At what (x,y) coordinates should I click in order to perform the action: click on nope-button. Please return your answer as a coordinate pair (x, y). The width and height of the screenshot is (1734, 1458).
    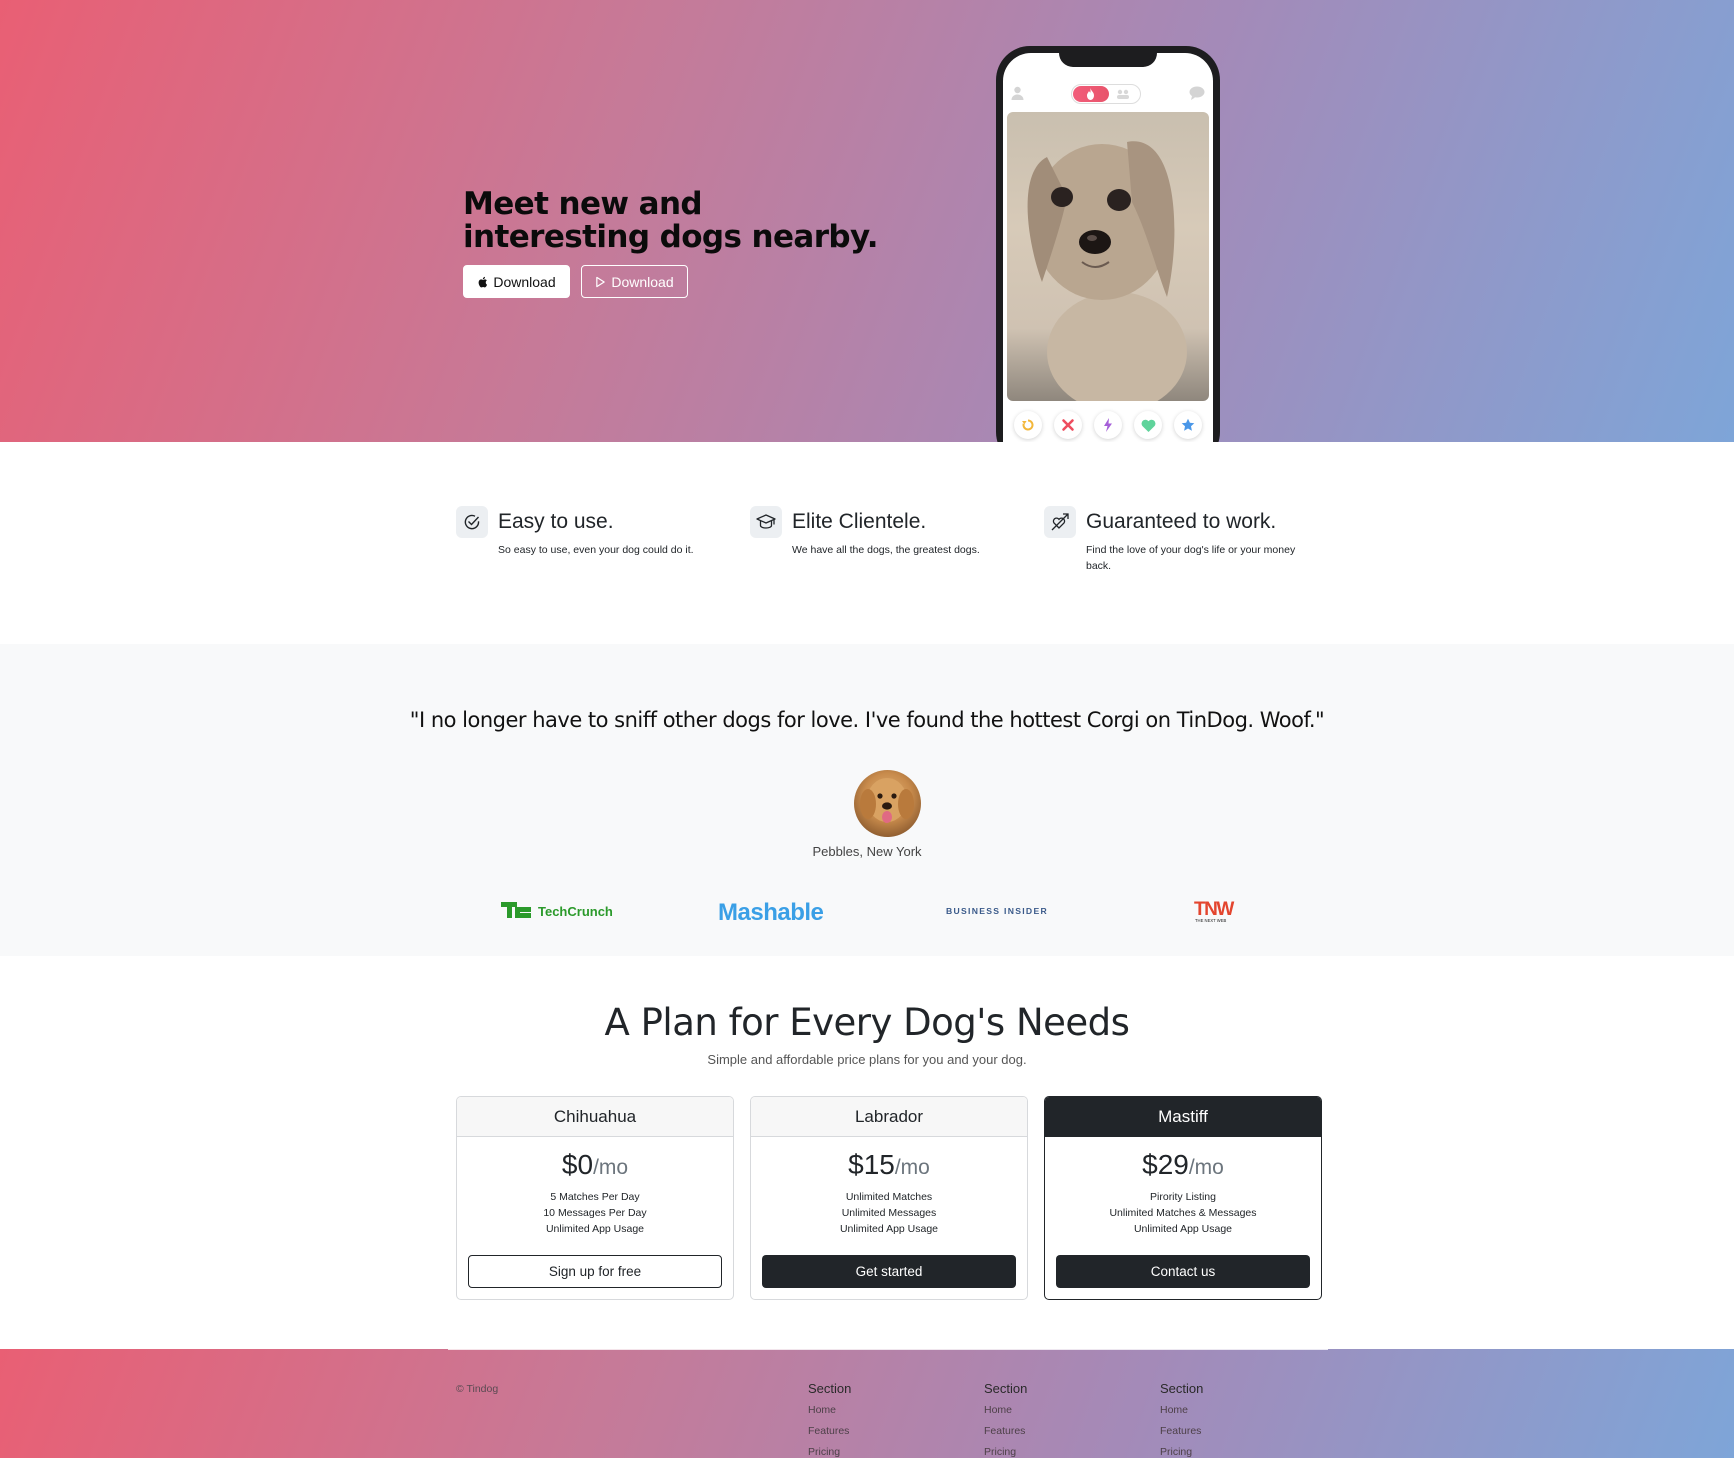
    Looking at the image, I should click on (1068, 425).